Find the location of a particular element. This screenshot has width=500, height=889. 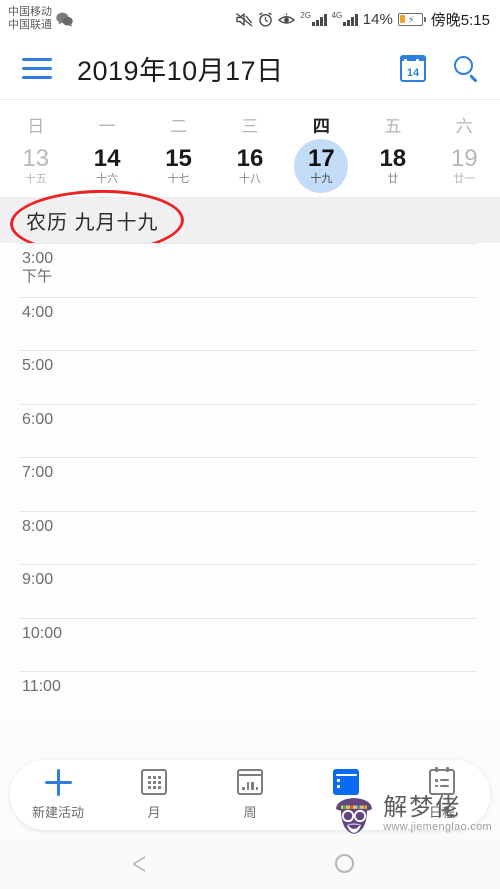

sim2-network-label: 4G is located at coordinates (337, 15).